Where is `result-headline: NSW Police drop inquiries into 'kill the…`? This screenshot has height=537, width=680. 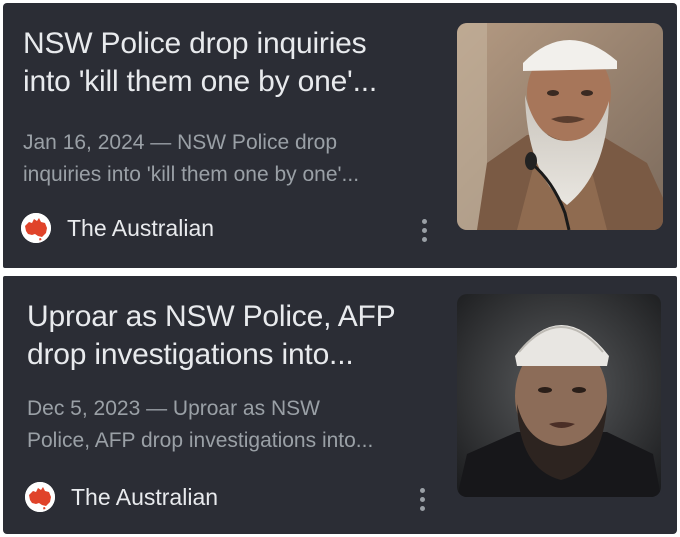
result-headline: NSW Police drop inquiries into 'kill the… is located at coordinates (233, 63).